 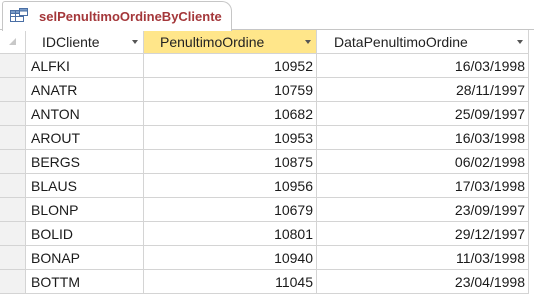 I want to click on cell-penultimoordine: 10682, so click(x=230, y=114).